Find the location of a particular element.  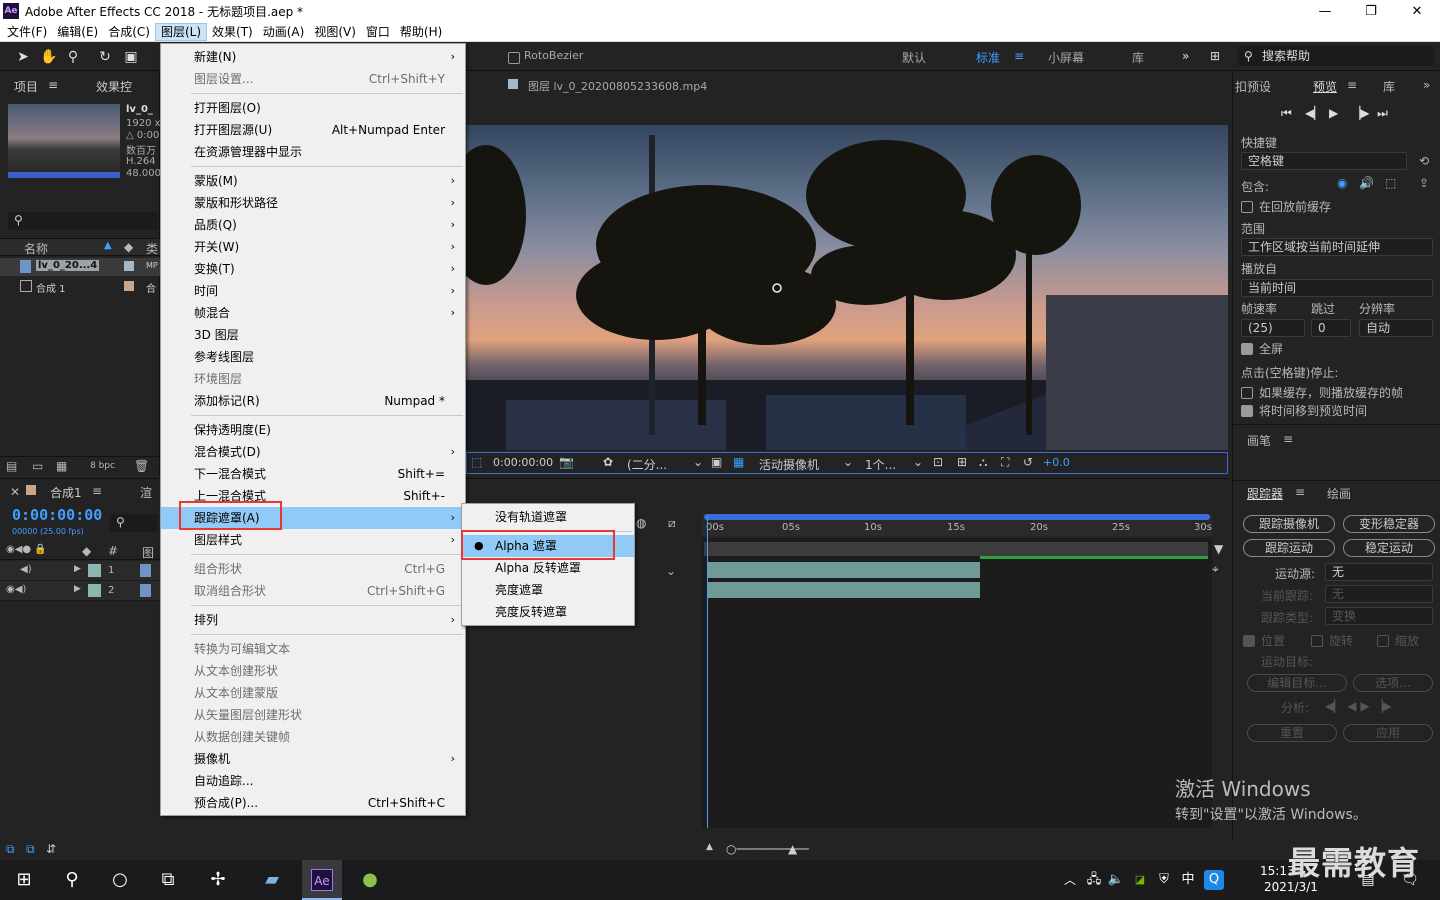

menu-item: 变换(T) › is located at coordinates (313, 269).